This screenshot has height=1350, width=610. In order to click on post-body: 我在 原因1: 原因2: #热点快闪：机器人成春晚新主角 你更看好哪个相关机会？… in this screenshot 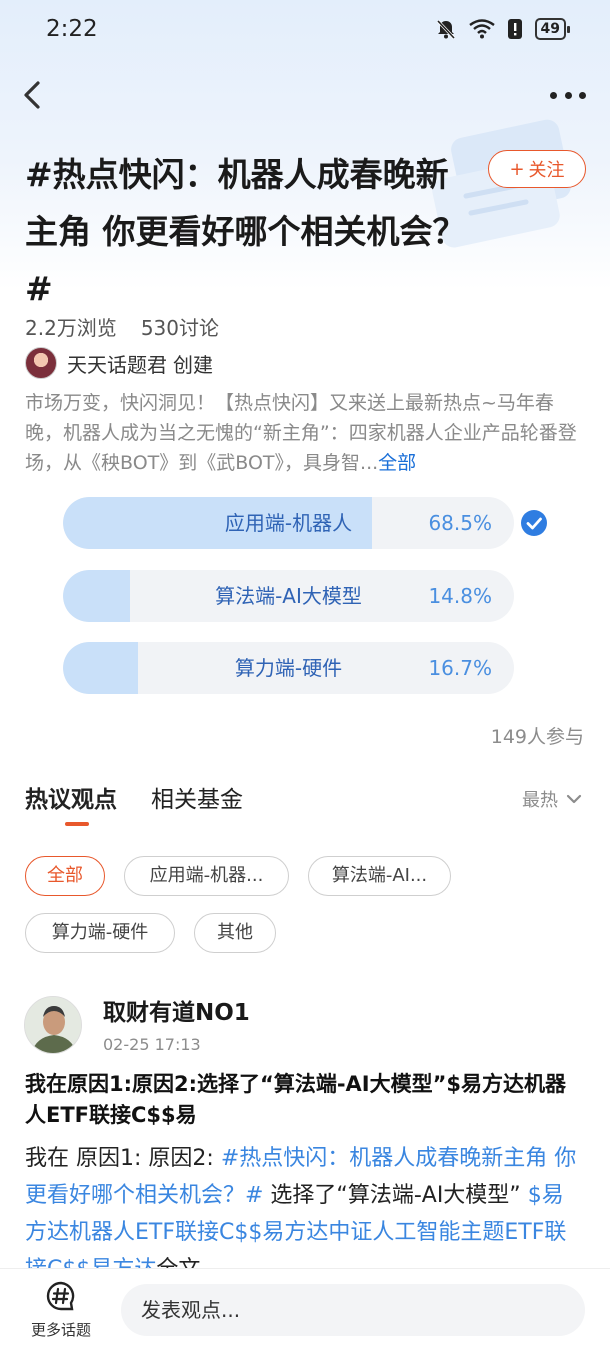, I will do `click(305, 1205)`.